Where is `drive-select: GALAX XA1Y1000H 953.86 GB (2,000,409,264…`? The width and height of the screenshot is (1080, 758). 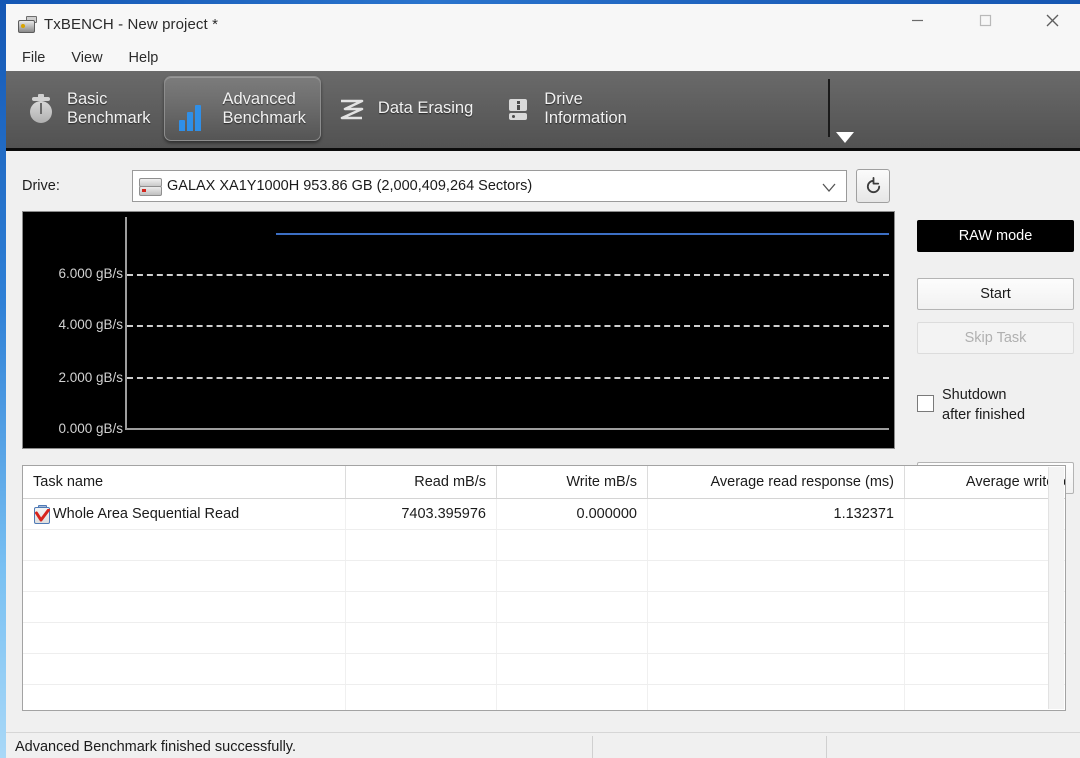
drive-select: GALAX XA1Y1000H 953.86 GB (2,000,409,264… is located at coordinates (489, 186).